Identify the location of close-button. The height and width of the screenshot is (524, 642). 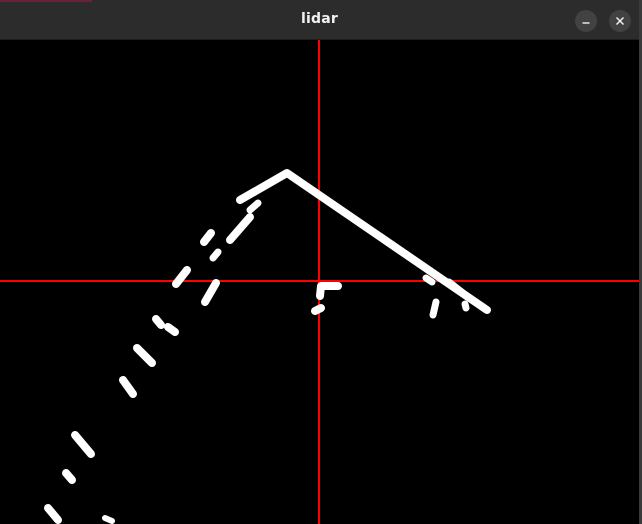
(620, 21).